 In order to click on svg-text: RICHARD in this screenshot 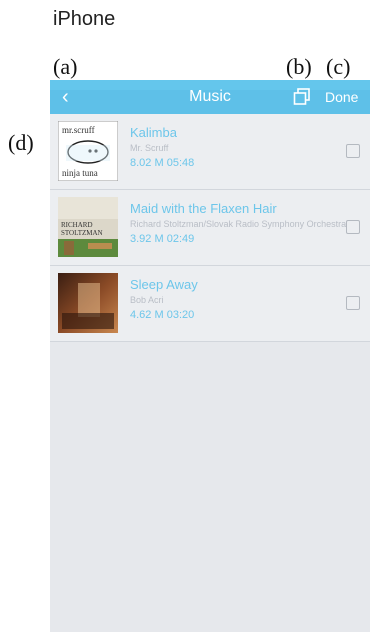, I will do `click(77, 225)`.